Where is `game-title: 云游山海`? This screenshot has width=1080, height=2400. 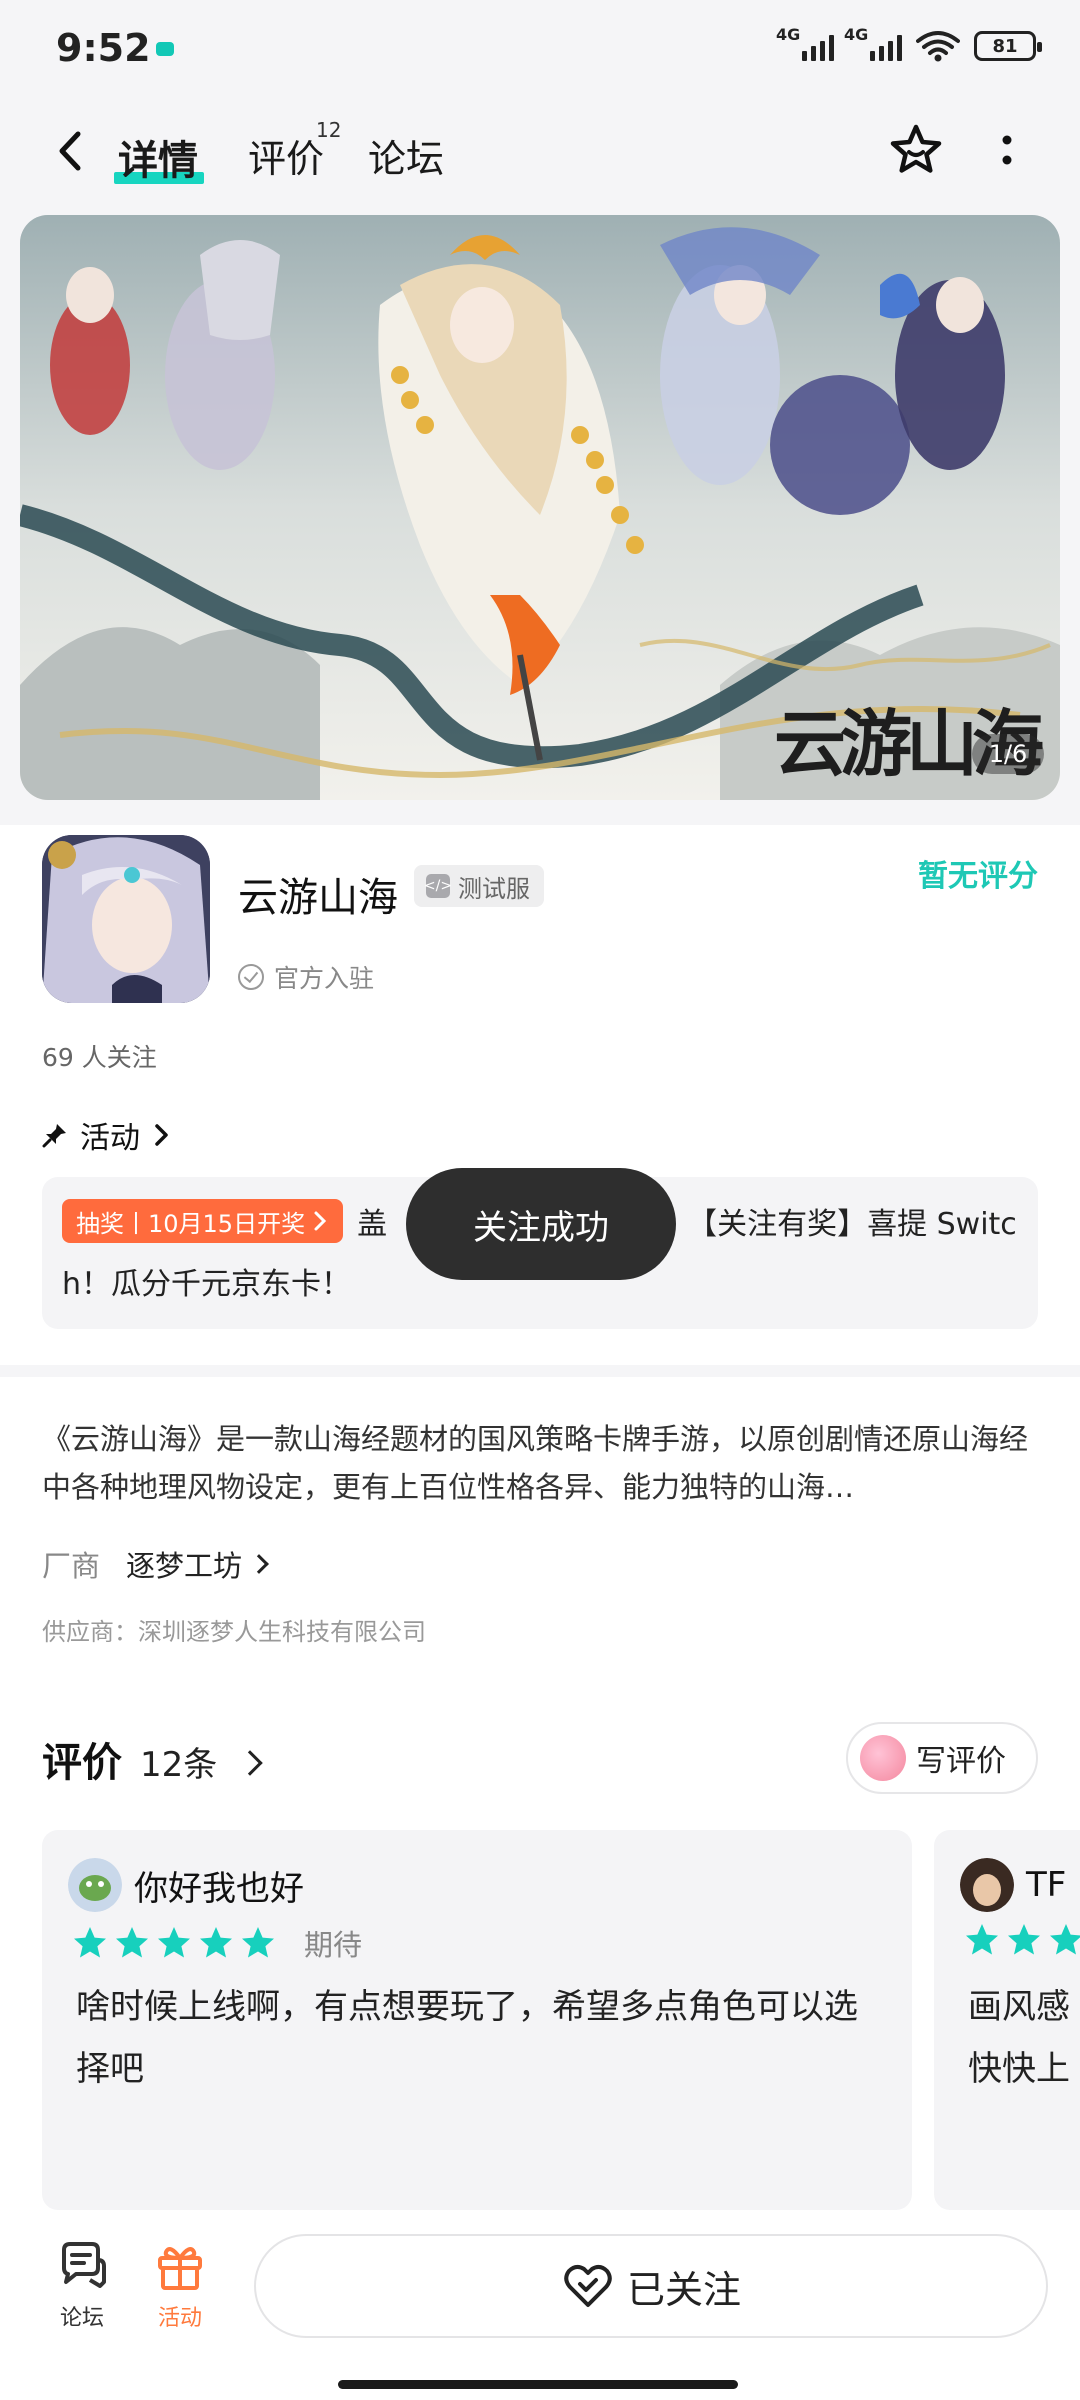
game-title: 云游山海 is located at coordinates (318, 898).